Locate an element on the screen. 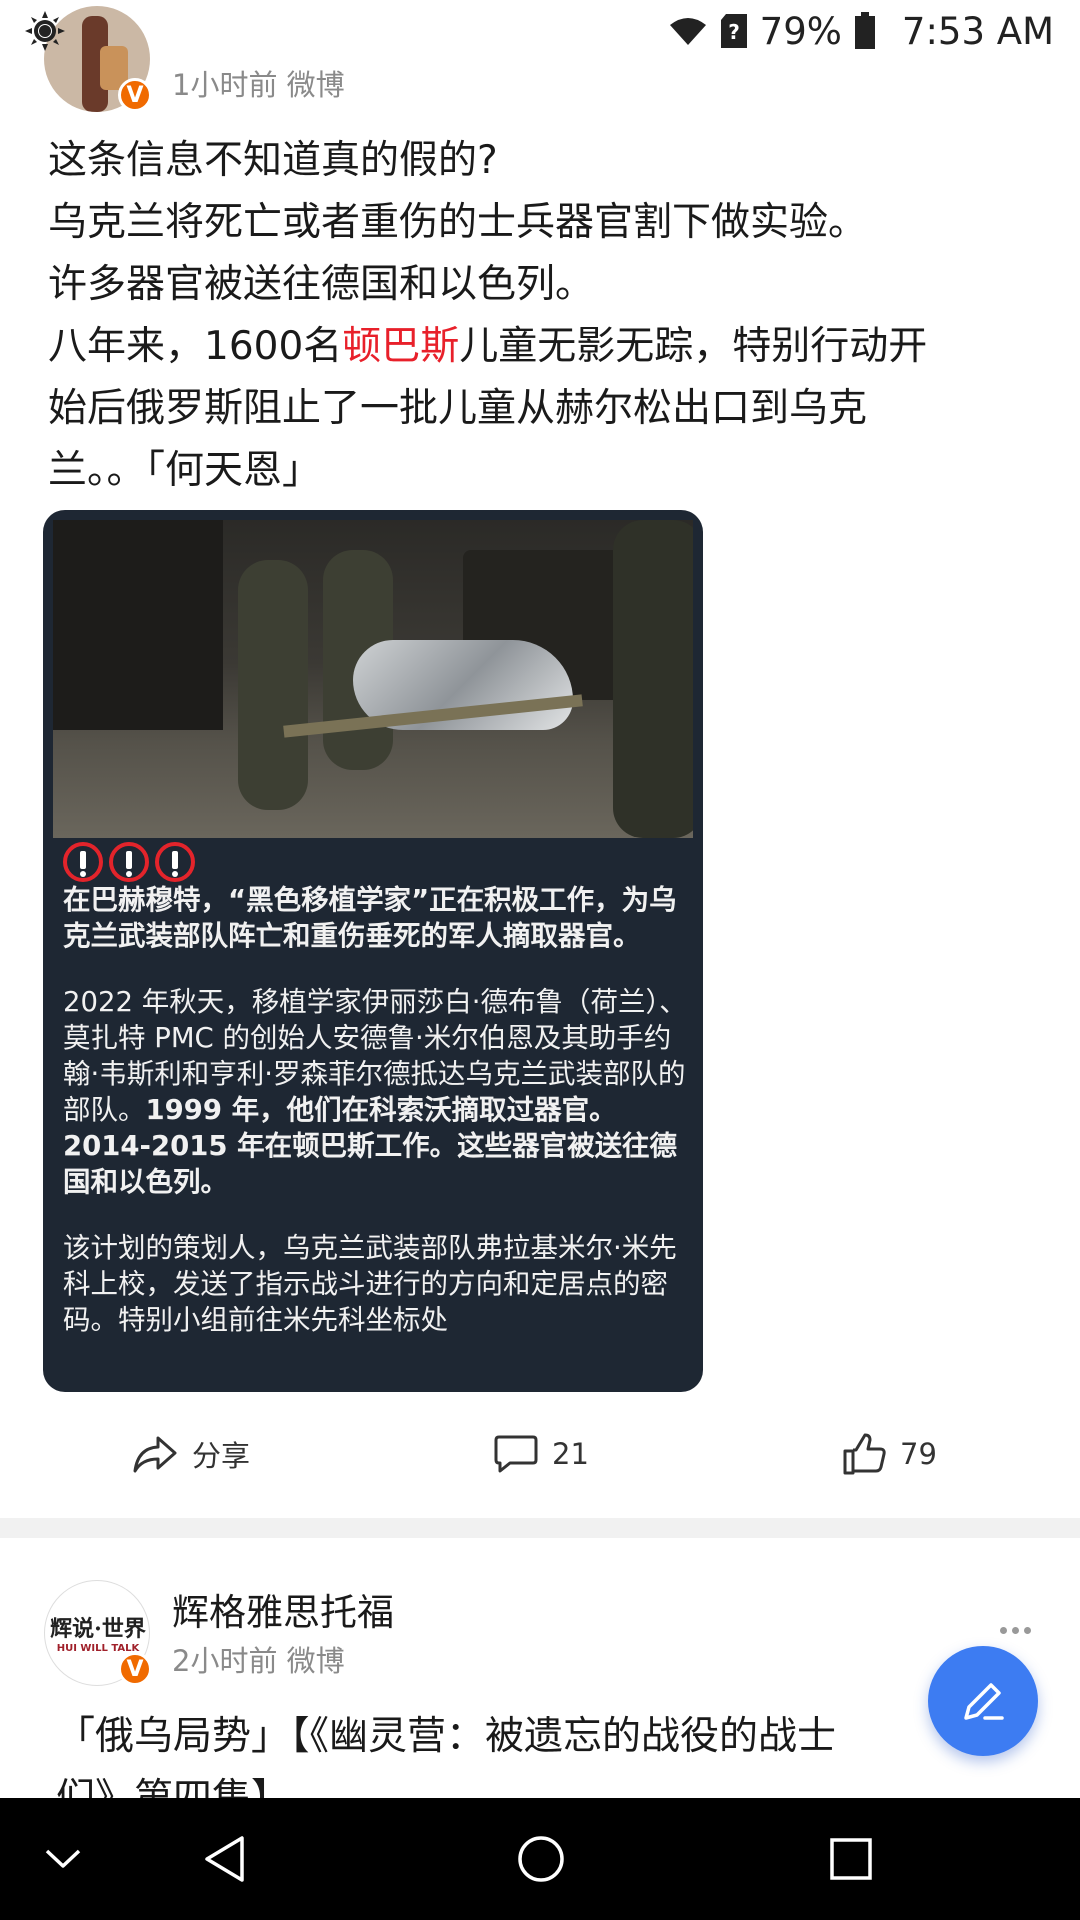 The image size is (1080, 1920). battery-icon is located at coordinates (864, 30).